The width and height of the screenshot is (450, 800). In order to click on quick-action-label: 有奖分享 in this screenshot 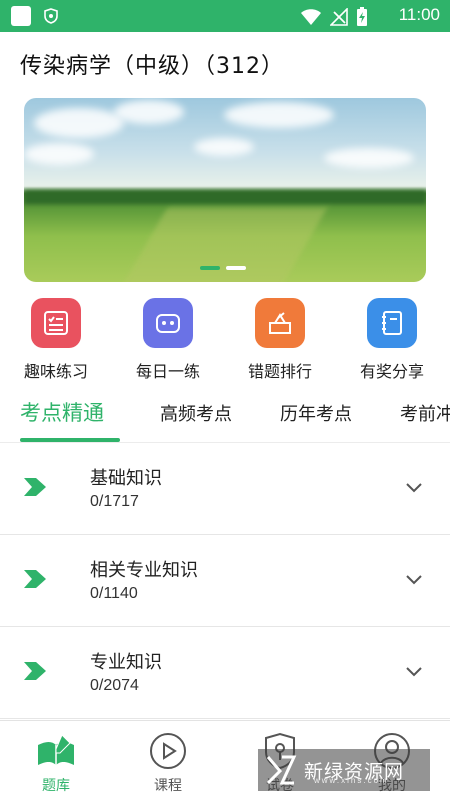, I will do `click(391, 371)`.